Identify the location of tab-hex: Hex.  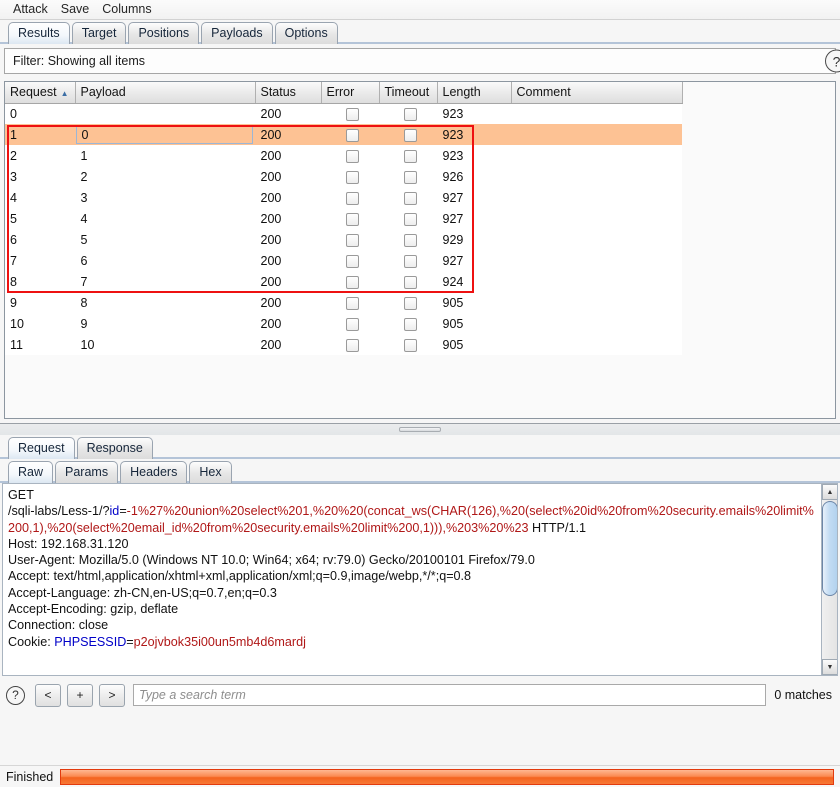
(210, 472).